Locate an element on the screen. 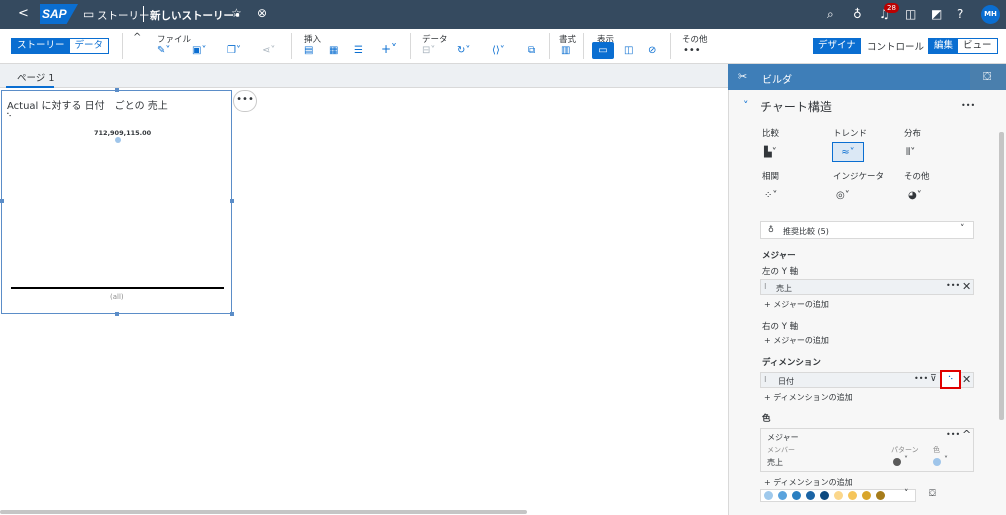 Image resolution: width=1006 pixels, height=515 pixels. distribution-chart-icon: ⫴˅ is located at coordinates (922, 153).